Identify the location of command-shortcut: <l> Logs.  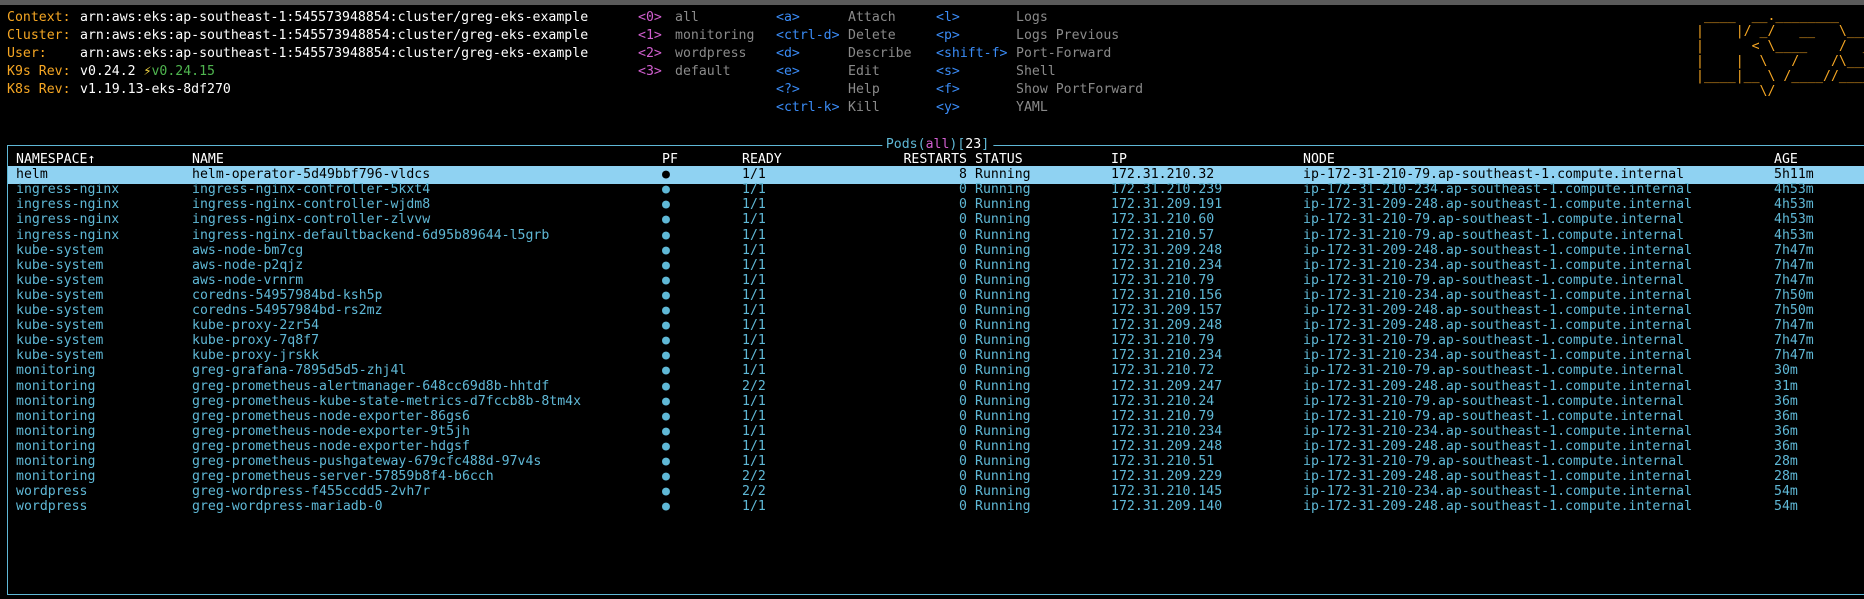
(1039, 18).